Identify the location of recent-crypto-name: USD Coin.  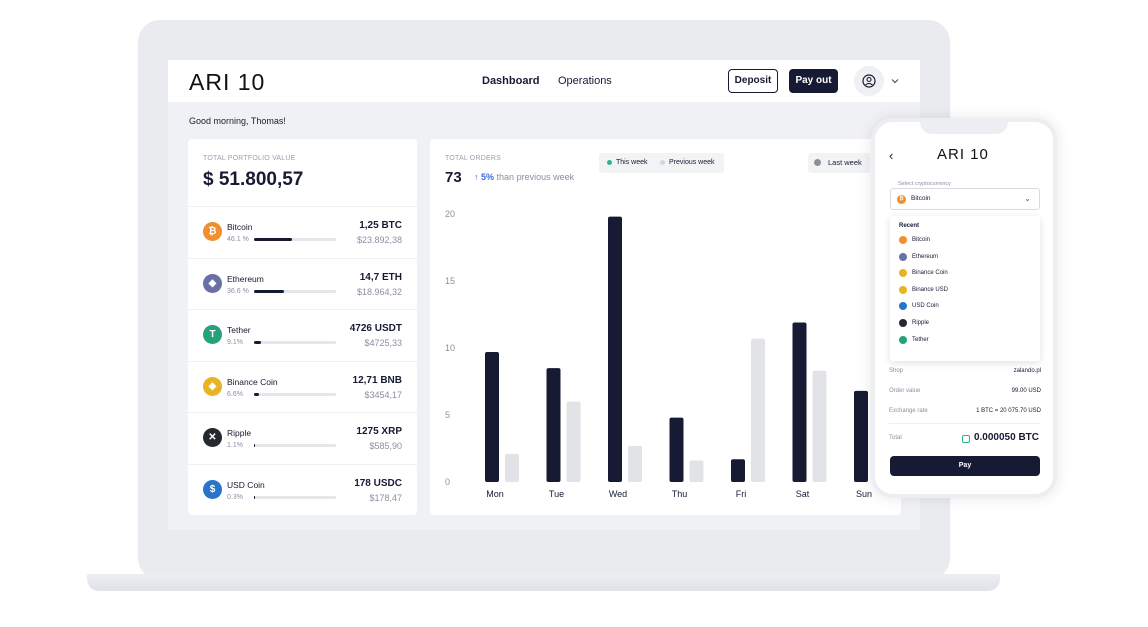
(925, 306).